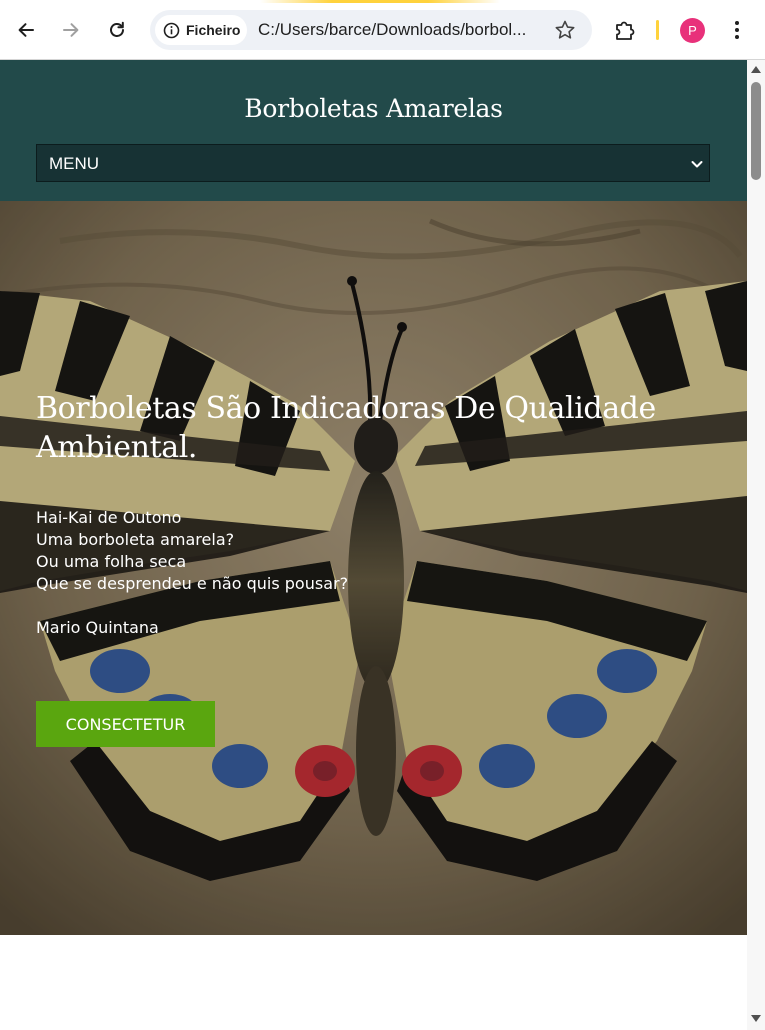  I want to click on scrollbar-thumb, so click(756, 131).